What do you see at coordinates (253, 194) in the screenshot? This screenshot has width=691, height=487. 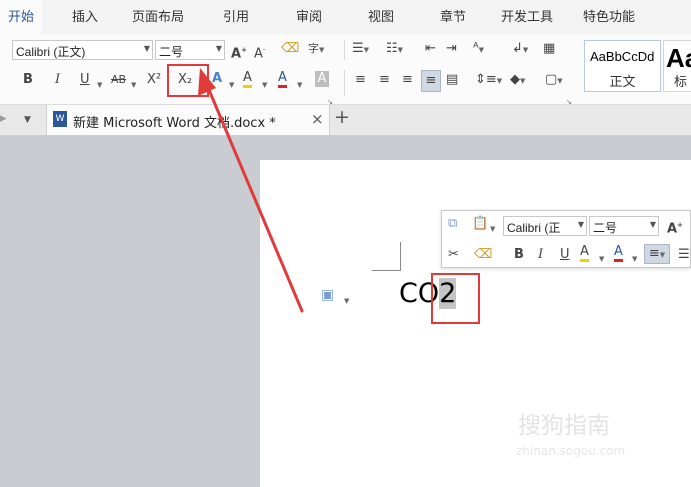 I see `arrow-shaft` at bounding box center [253, 194].